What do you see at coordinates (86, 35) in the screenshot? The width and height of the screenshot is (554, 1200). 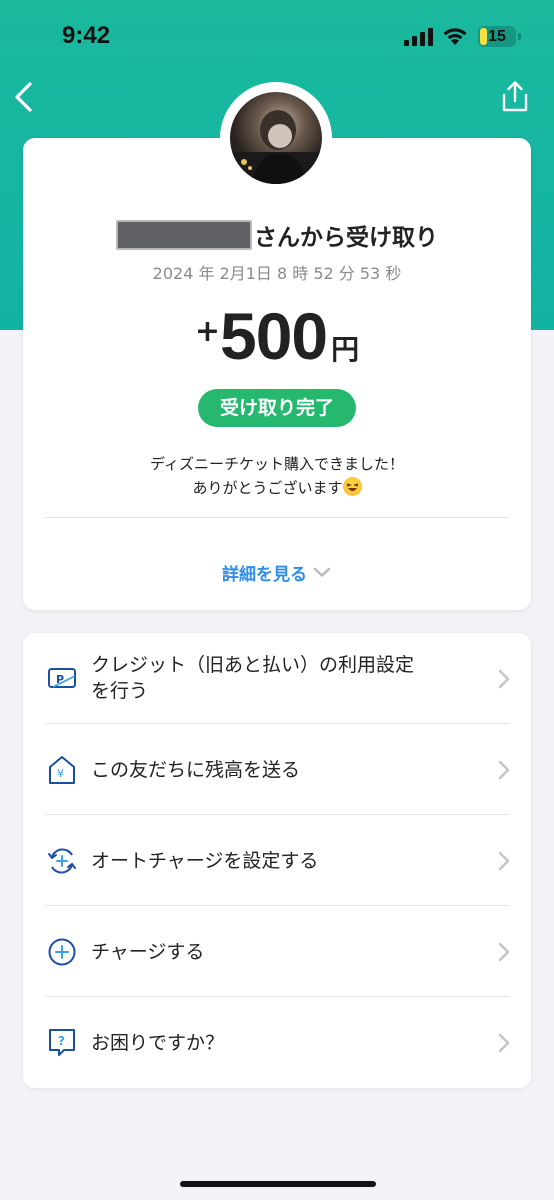 I see `status-time: 9:42` at bounding box center [86, 35].